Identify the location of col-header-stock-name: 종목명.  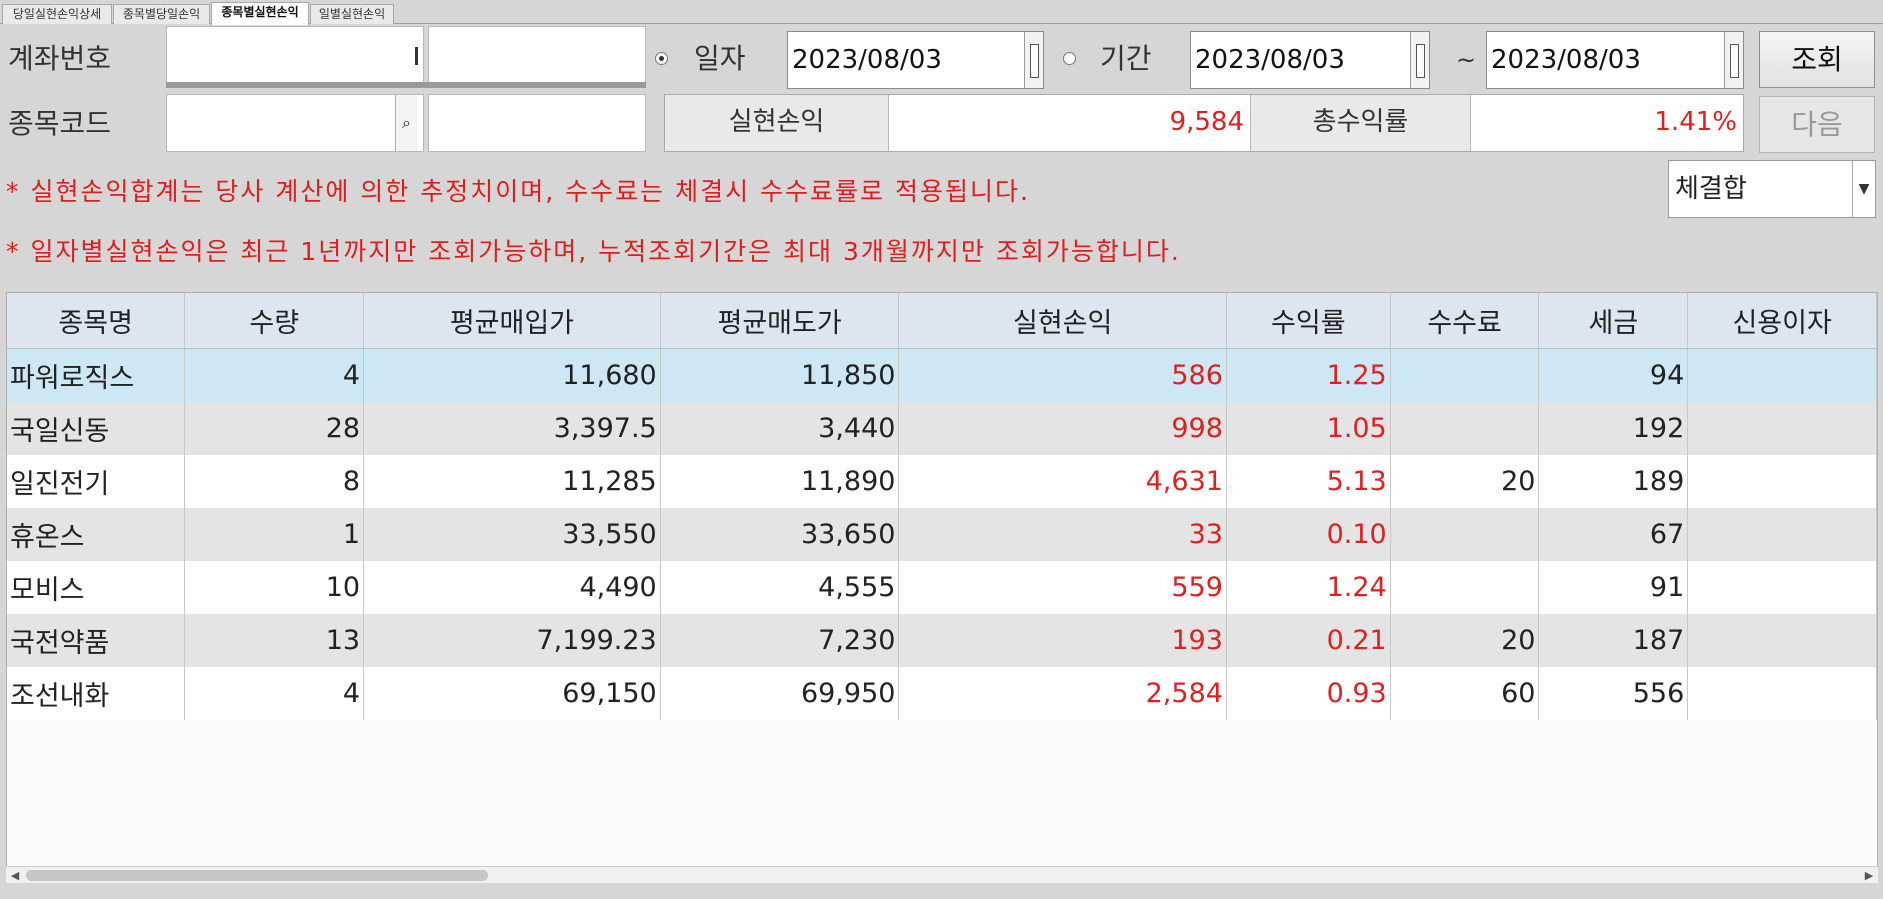
(96, 321).